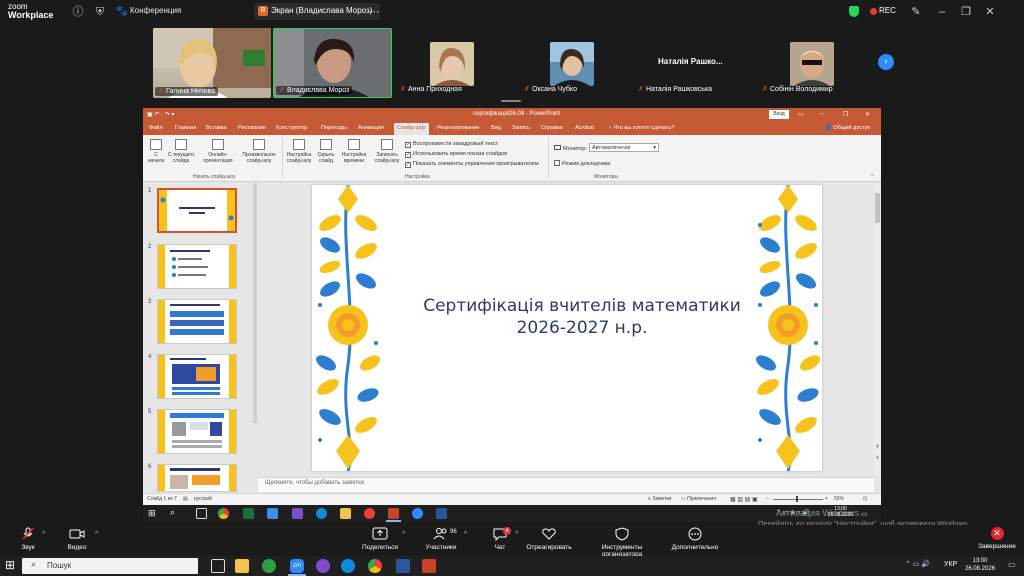 The width and height of the screenshot is (1024, 576). Describe the element at coordinates (387, 151) in the screenshot. I see `record-show-button: Записать слайд-шоу` at that location.